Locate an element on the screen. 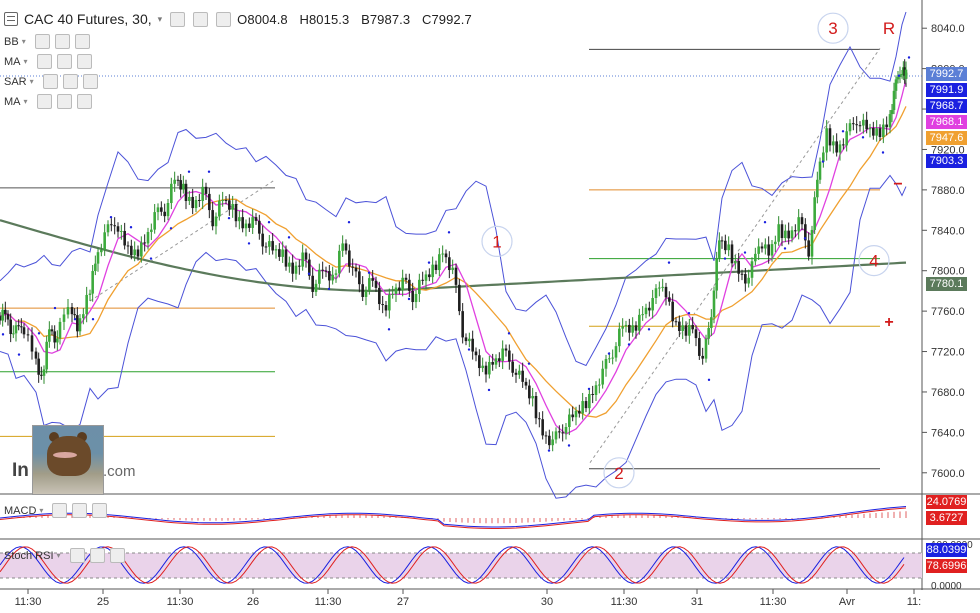  indicator-macd: MACD ▾ is located at coordinates (56, 510).